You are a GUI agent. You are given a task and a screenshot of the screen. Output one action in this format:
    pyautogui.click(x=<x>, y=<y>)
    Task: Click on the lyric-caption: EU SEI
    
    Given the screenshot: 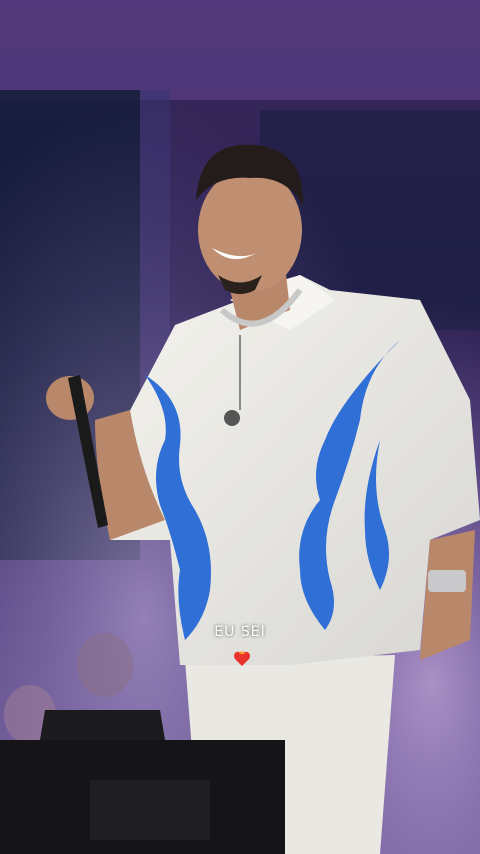 What is the action you would take?
    pyautogui.click(x=240, y=632)
    